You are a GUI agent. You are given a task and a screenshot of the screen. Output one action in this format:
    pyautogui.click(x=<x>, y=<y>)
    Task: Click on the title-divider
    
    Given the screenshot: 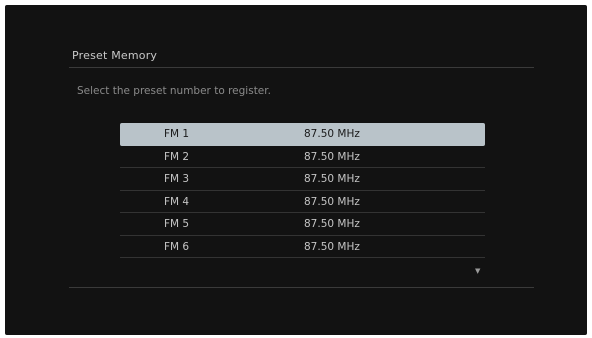 What is the action you would take?
    pyautogui.click(x=301, y=67)
    